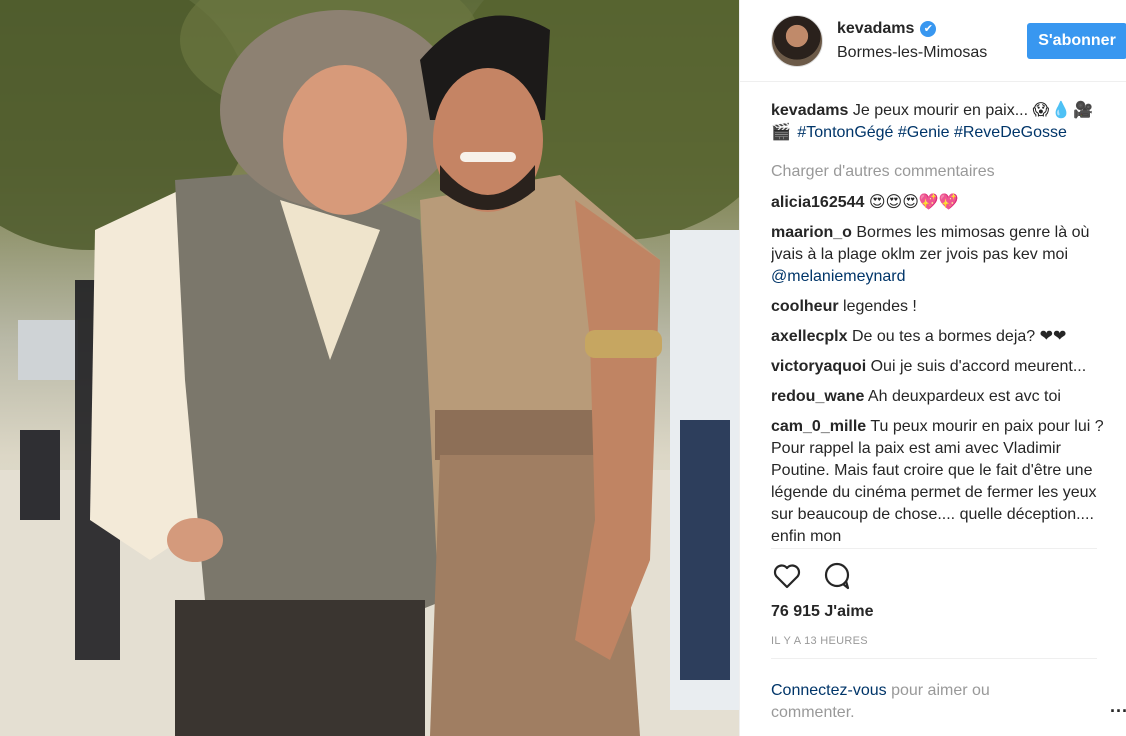 Image resolution: width=1126 pixels, height=736 pixels. Describe the element at coordinates (809, 336) in the screenshot. I see `comment-username: axellecplx` at that location.